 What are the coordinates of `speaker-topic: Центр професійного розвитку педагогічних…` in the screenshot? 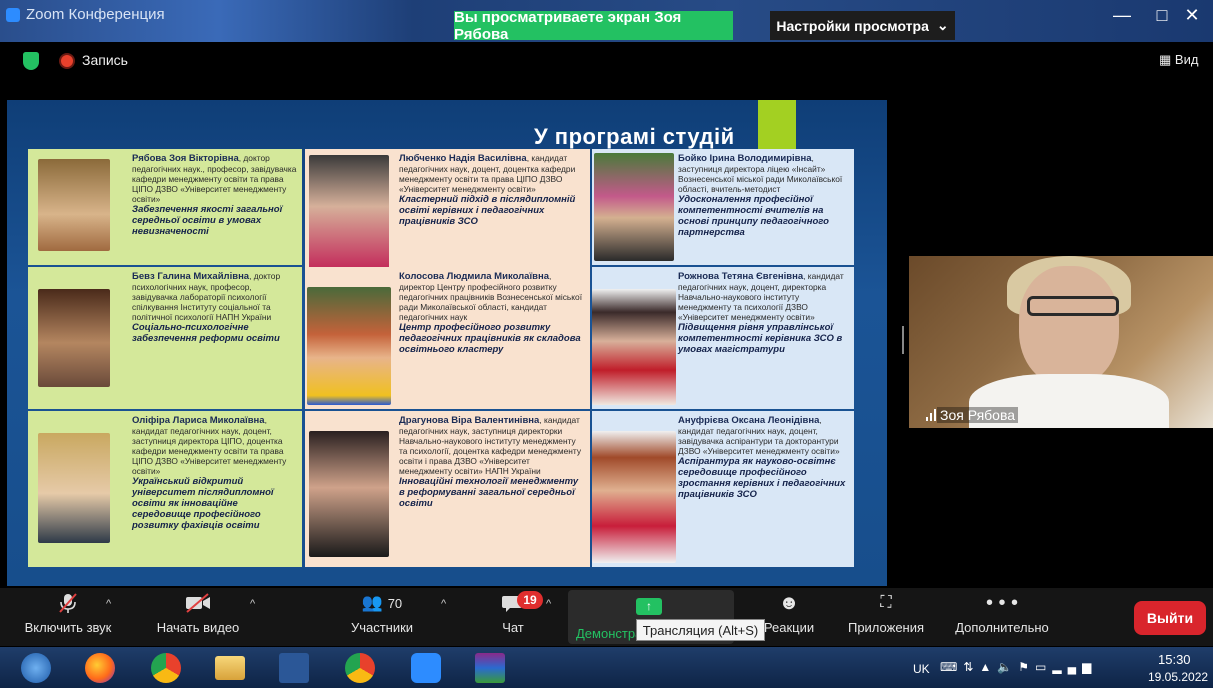 It's located at (490, 338).